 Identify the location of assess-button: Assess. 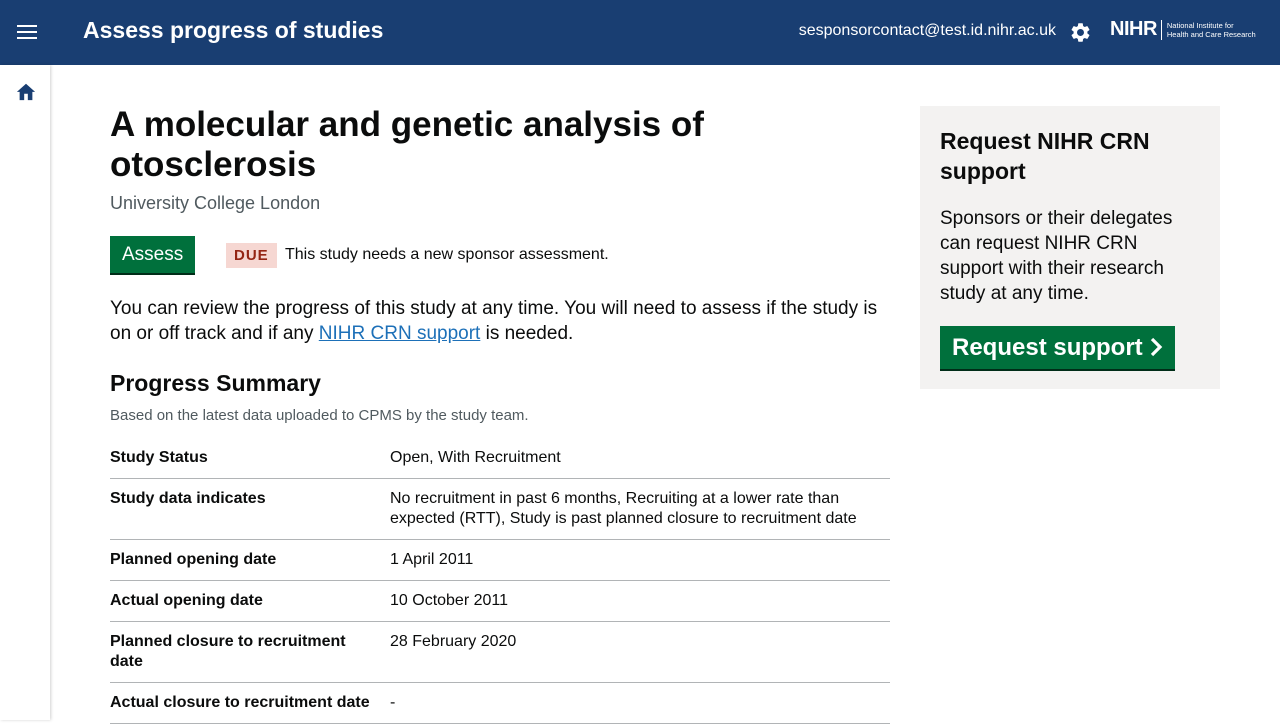
(153, 254).